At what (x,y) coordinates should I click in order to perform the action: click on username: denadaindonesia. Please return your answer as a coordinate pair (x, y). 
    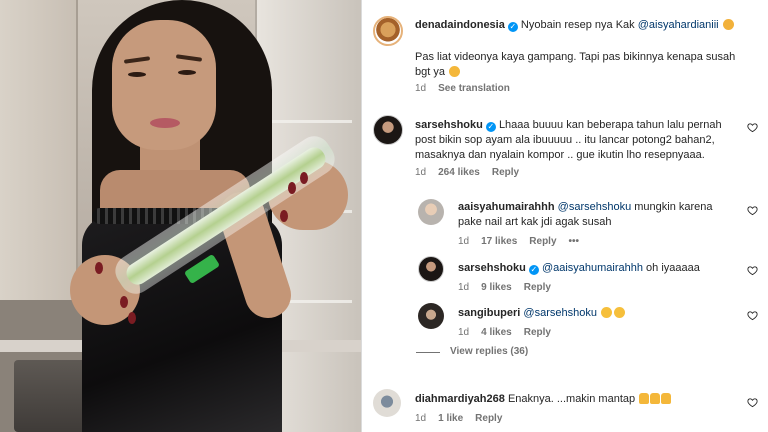
    Looking at the image, I should click on (460, 25).